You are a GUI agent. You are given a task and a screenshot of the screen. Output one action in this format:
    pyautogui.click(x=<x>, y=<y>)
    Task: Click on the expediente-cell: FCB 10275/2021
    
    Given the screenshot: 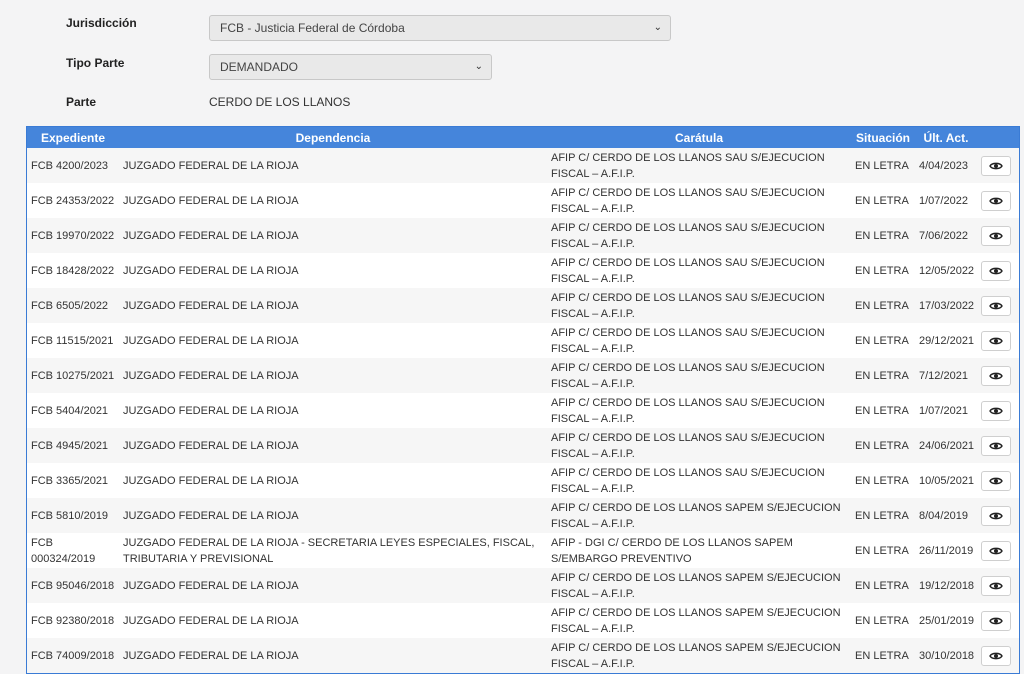 What is the action you would take?
    pyautogui.click(x=73, y=375)
    